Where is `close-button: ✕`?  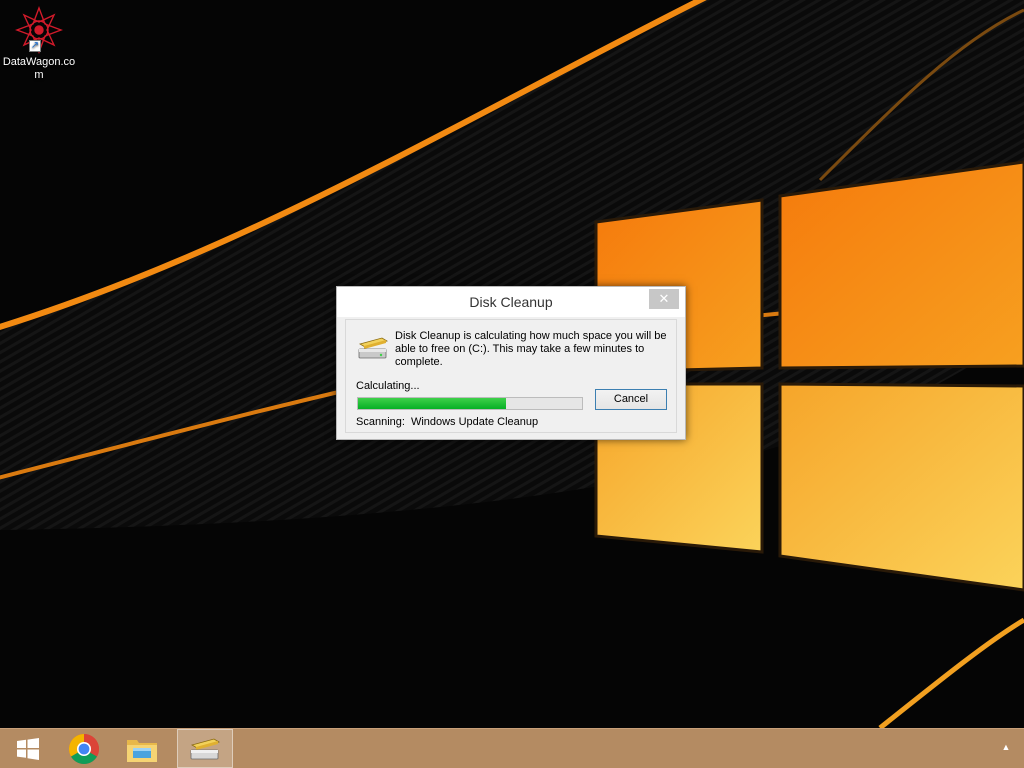
close-button: ✕ is located at coordinates (664, 299).